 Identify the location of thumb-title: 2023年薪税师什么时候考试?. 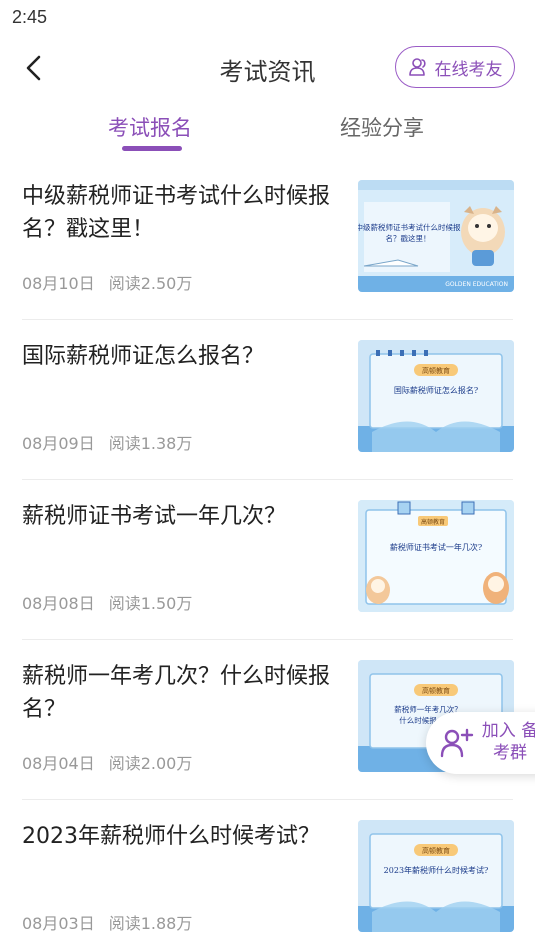
(436, 870).